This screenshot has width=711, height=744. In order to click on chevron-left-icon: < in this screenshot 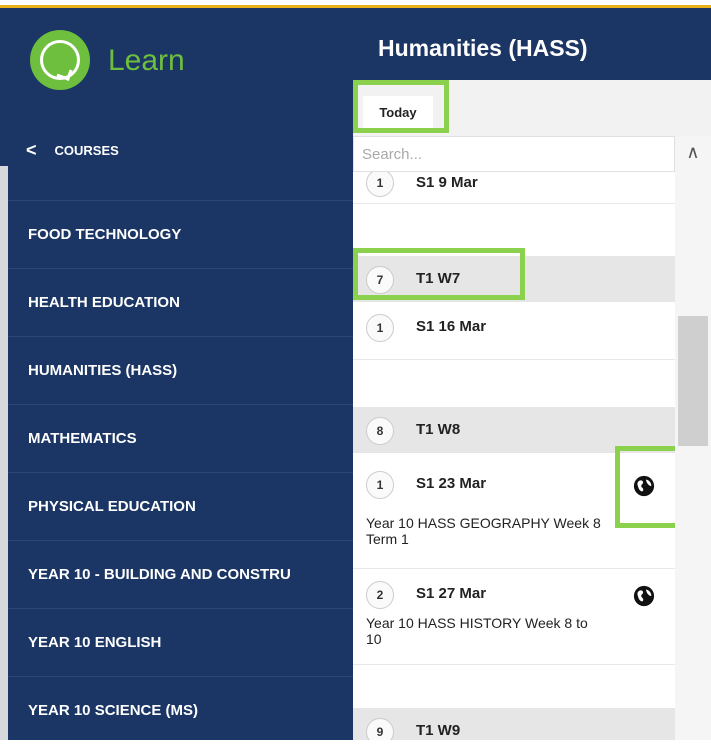, I will do `click(31, 150)`.